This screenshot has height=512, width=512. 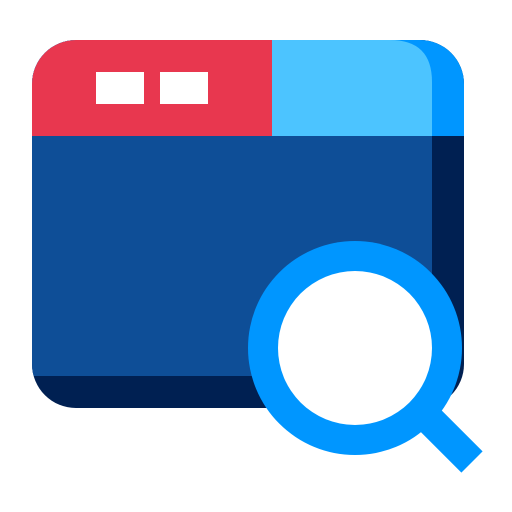 I want to click on window-button-2-icon, so click(x=184, y=88).